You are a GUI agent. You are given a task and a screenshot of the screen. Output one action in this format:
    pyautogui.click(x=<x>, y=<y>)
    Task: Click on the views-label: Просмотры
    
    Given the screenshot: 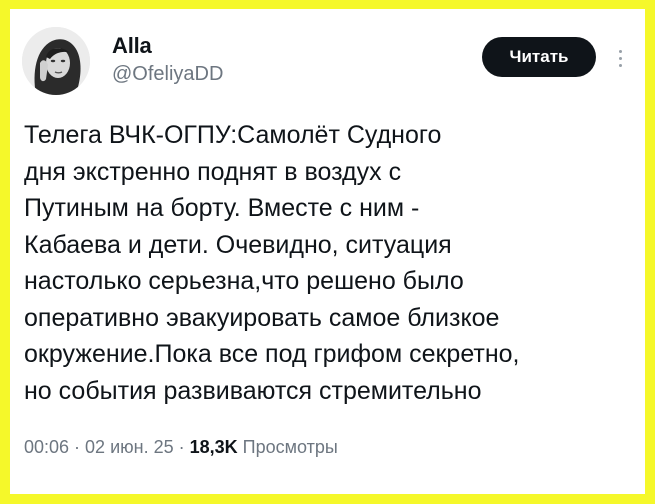 What is the action you would take?
    pyautogui.click(x=290, y=447)
    